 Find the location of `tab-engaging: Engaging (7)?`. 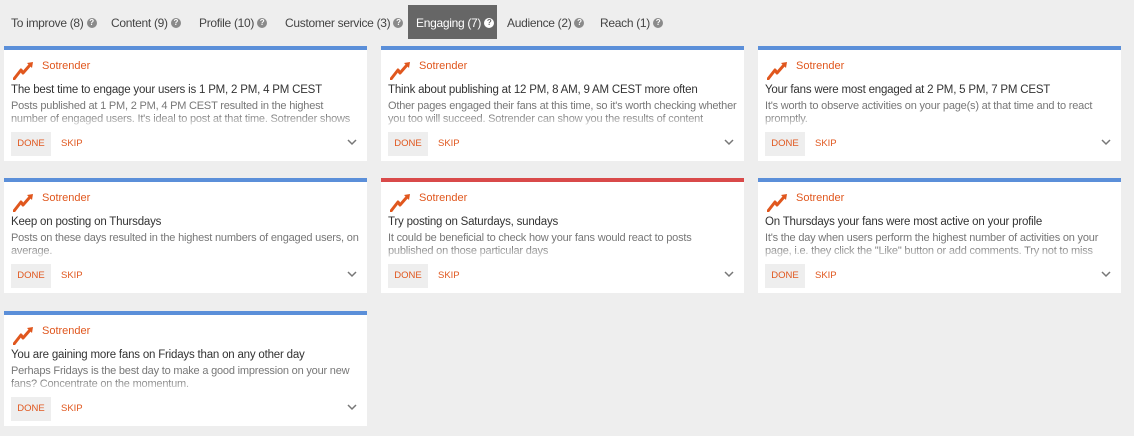

tab-engaging: Engaging (7)? is located at coordinates (452, 22).